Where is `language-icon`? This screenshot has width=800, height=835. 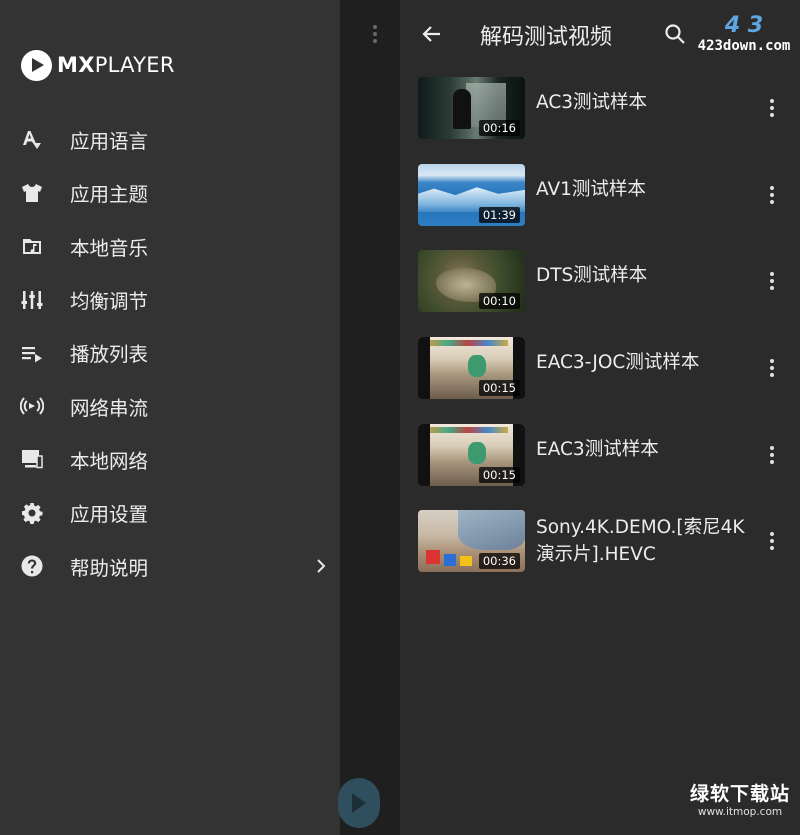
language-icon is located at coordinates (32, 140).